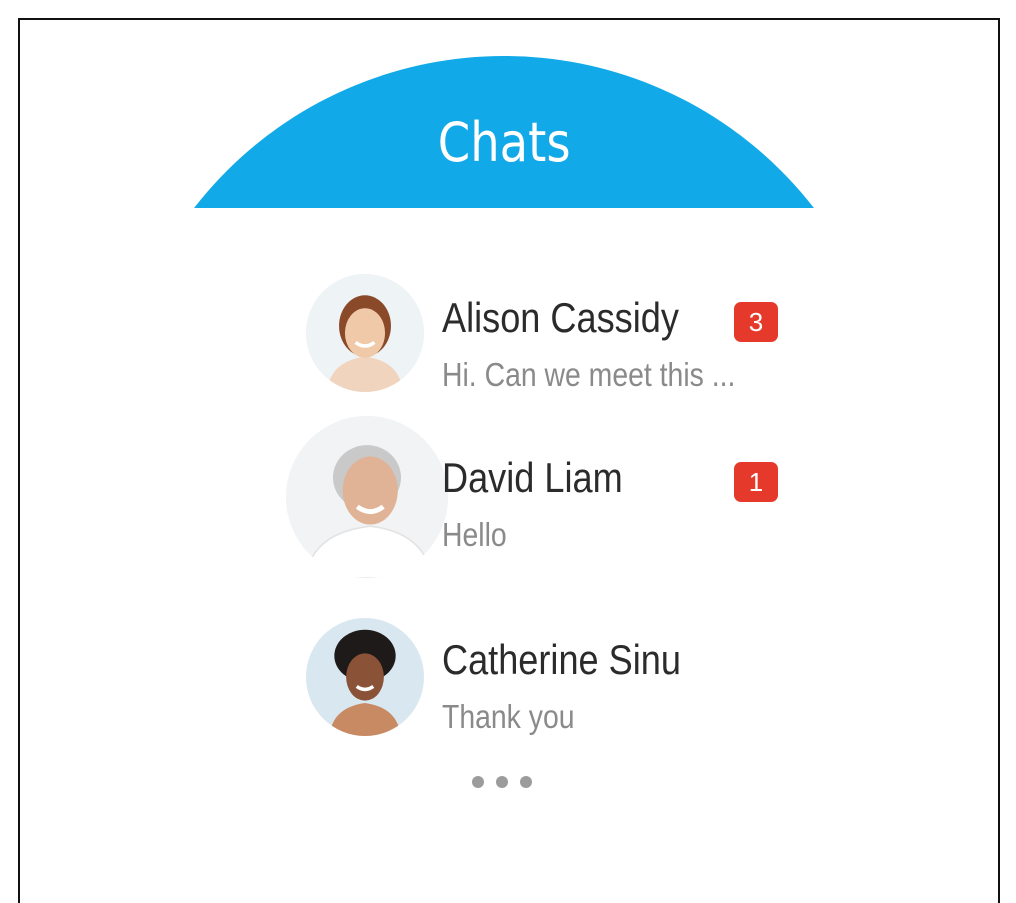 The image size is (1016, 903). What do you see at coordinates (504, 142) in the screenshot?
I see `page-title: Chats` at bounding box center [504, 142].